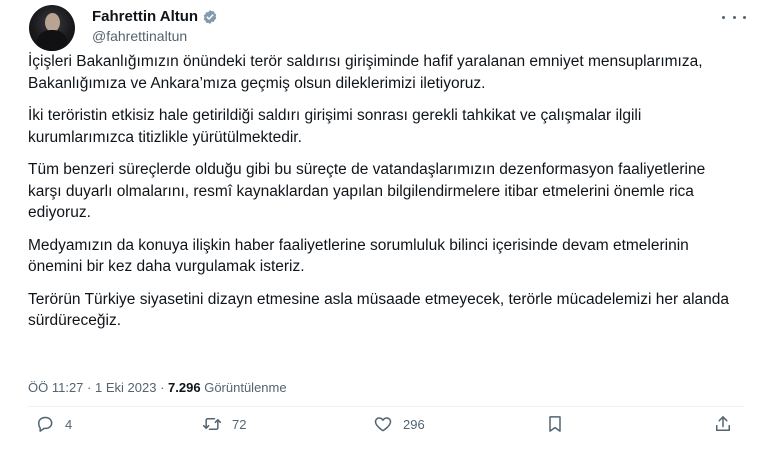  I want to click on views-count: 7.296, so click(184, 387).